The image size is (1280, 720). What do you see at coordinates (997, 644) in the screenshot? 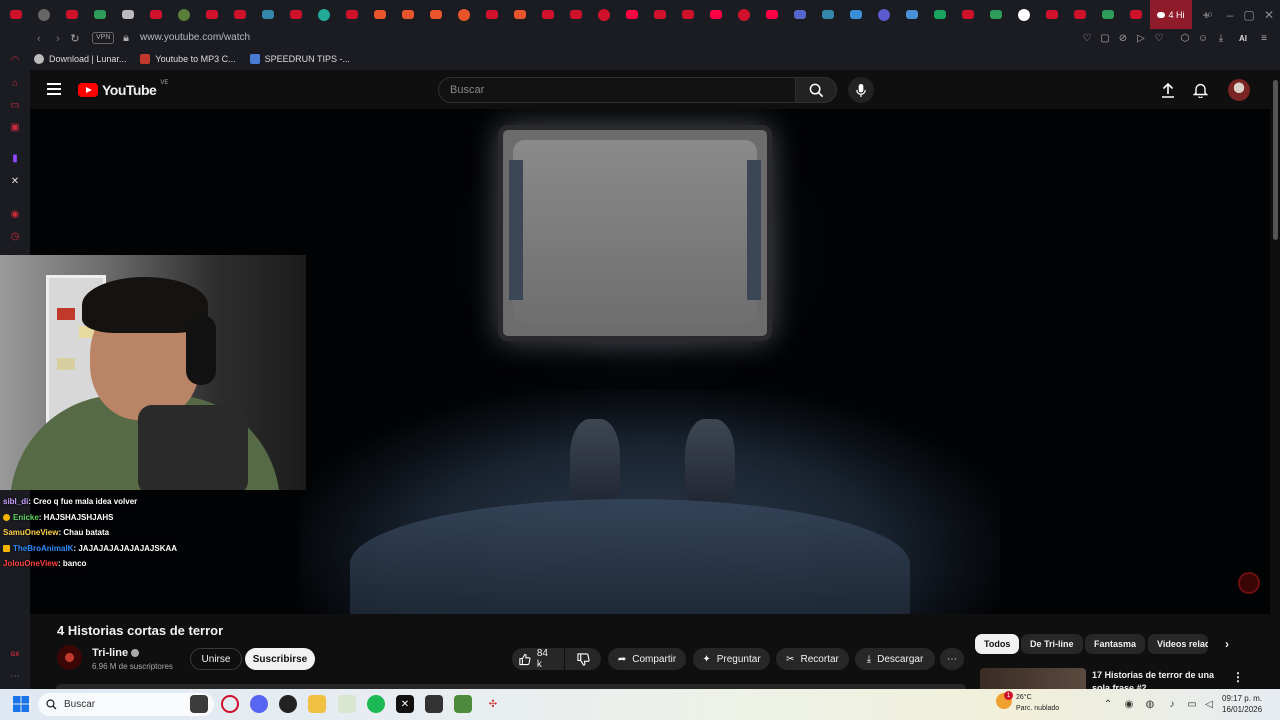
I see `chip-all: Todos` at bounding box center [997, 644].